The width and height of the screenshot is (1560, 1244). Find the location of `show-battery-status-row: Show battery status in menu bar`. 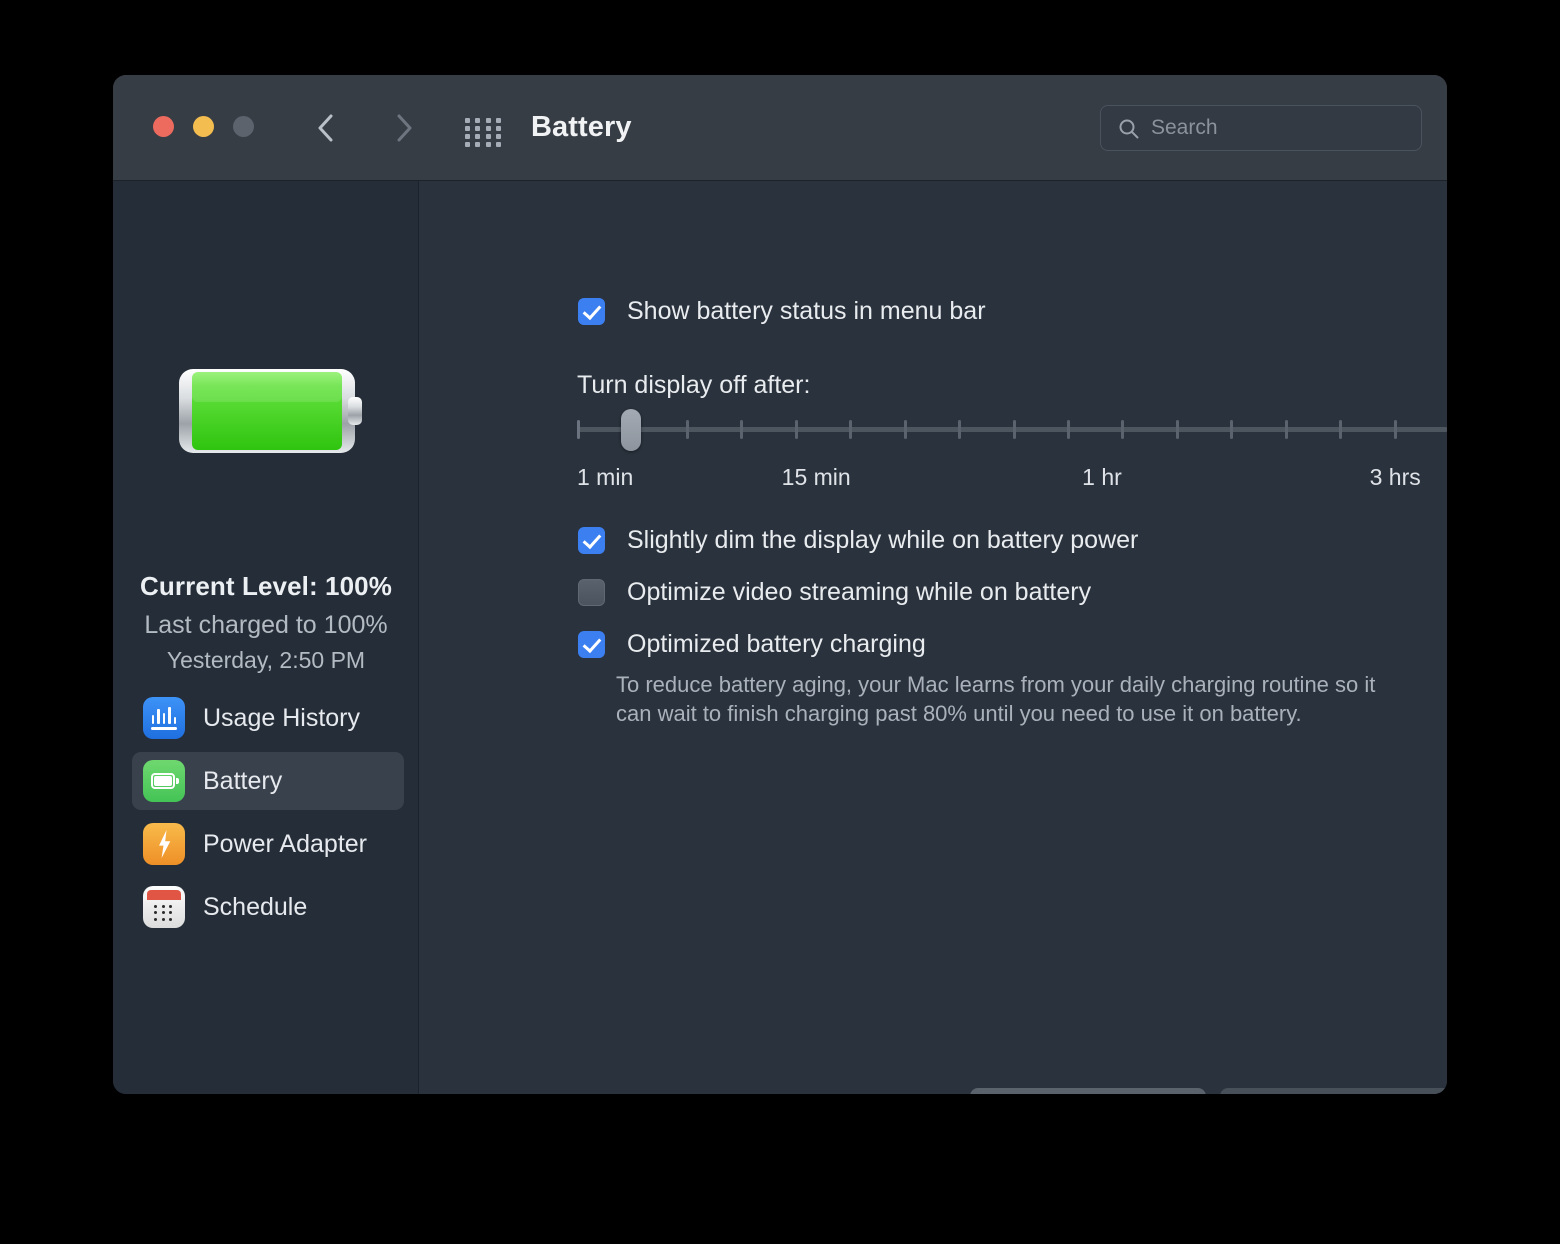

show-battery-status-row: Show battery status in menu bar is located at coordinates (782, 311).